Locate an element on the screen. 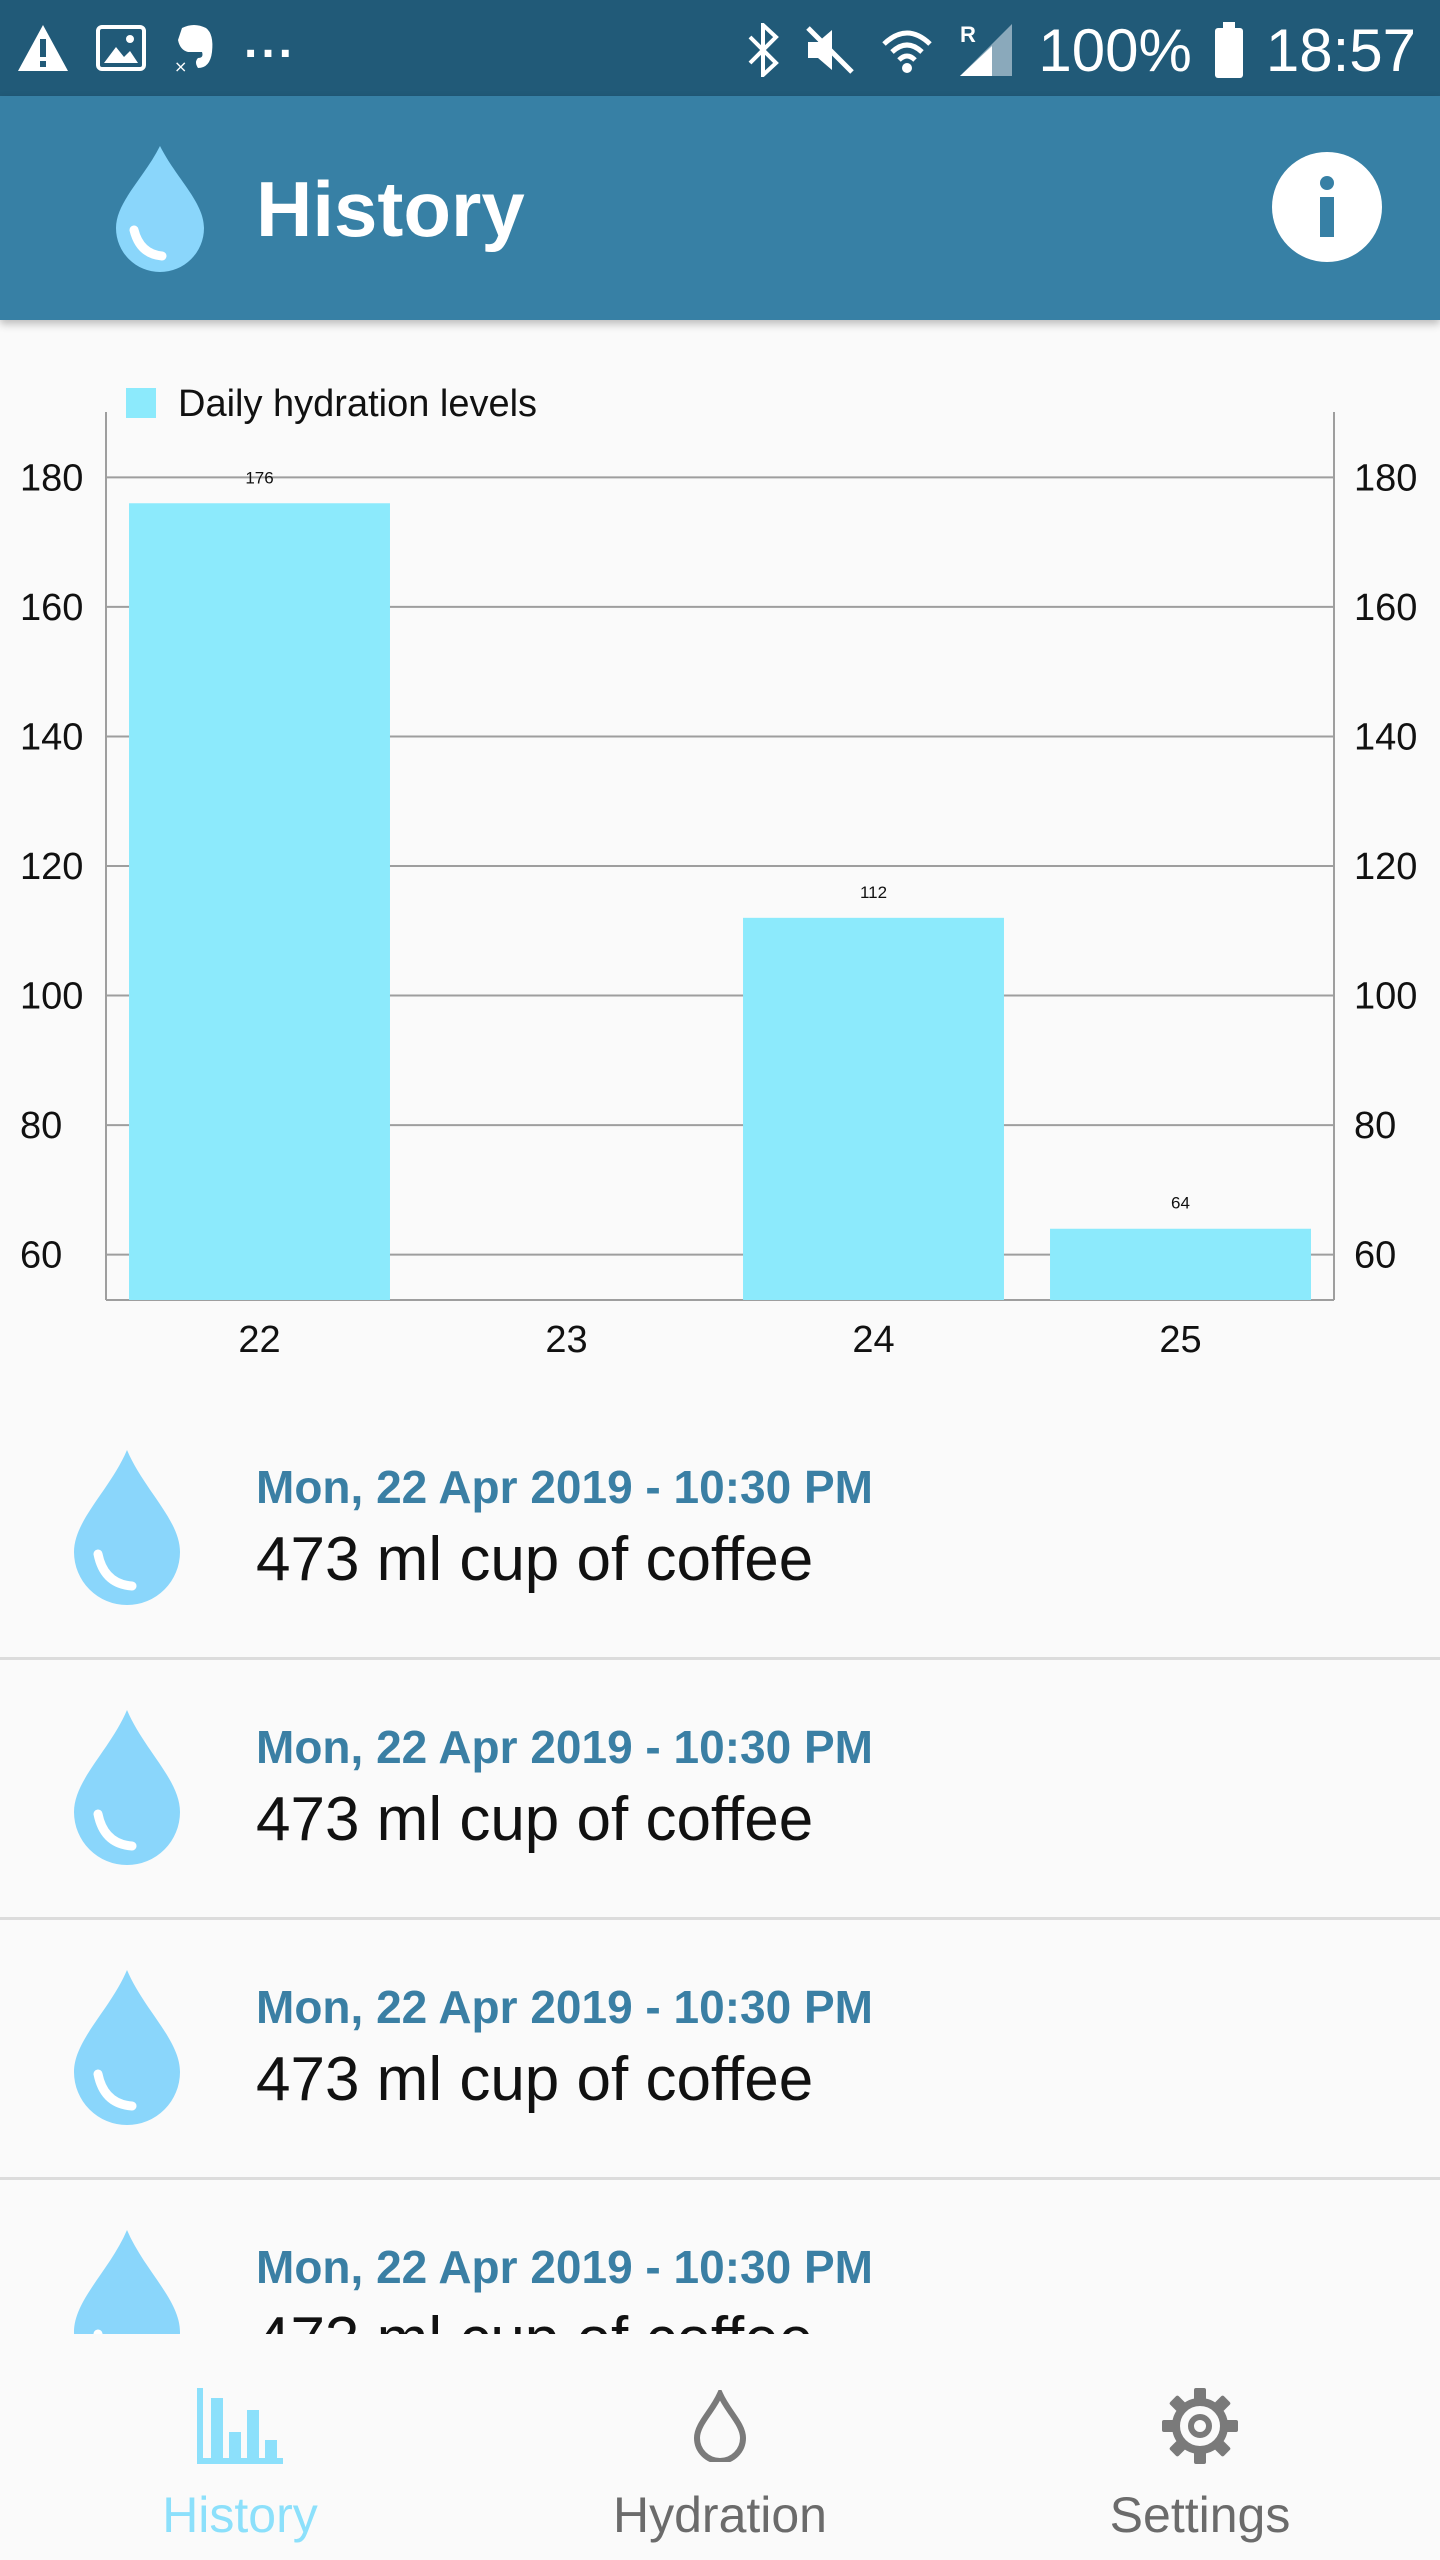 The width and height of the screenshot is (1440, 2560). info-icon is located at coordinates (1327, 206).